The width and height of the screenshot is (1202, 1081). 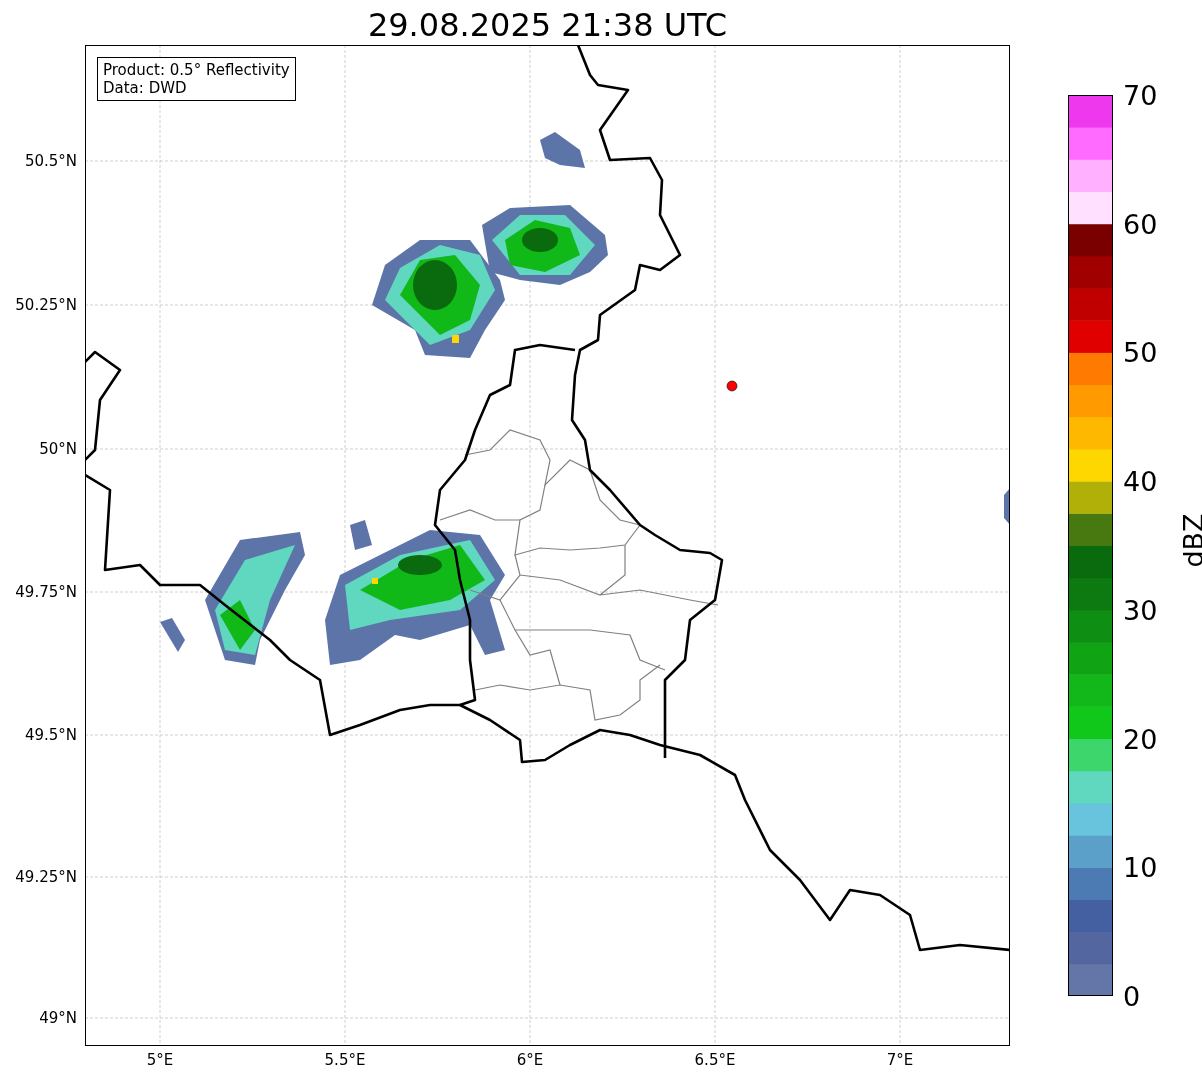 What do you see at coordinates (530, 1060) in the screenshot?
I see `longitude-label: 6°E` at bounding box center [530, 1060].